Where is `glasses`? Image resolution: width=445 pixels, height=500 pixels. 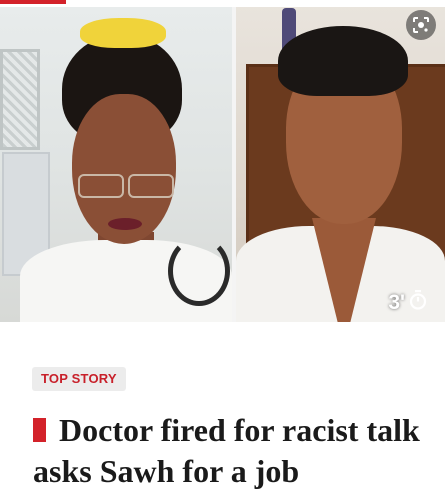
glasses is located at coordinates (128, 186).